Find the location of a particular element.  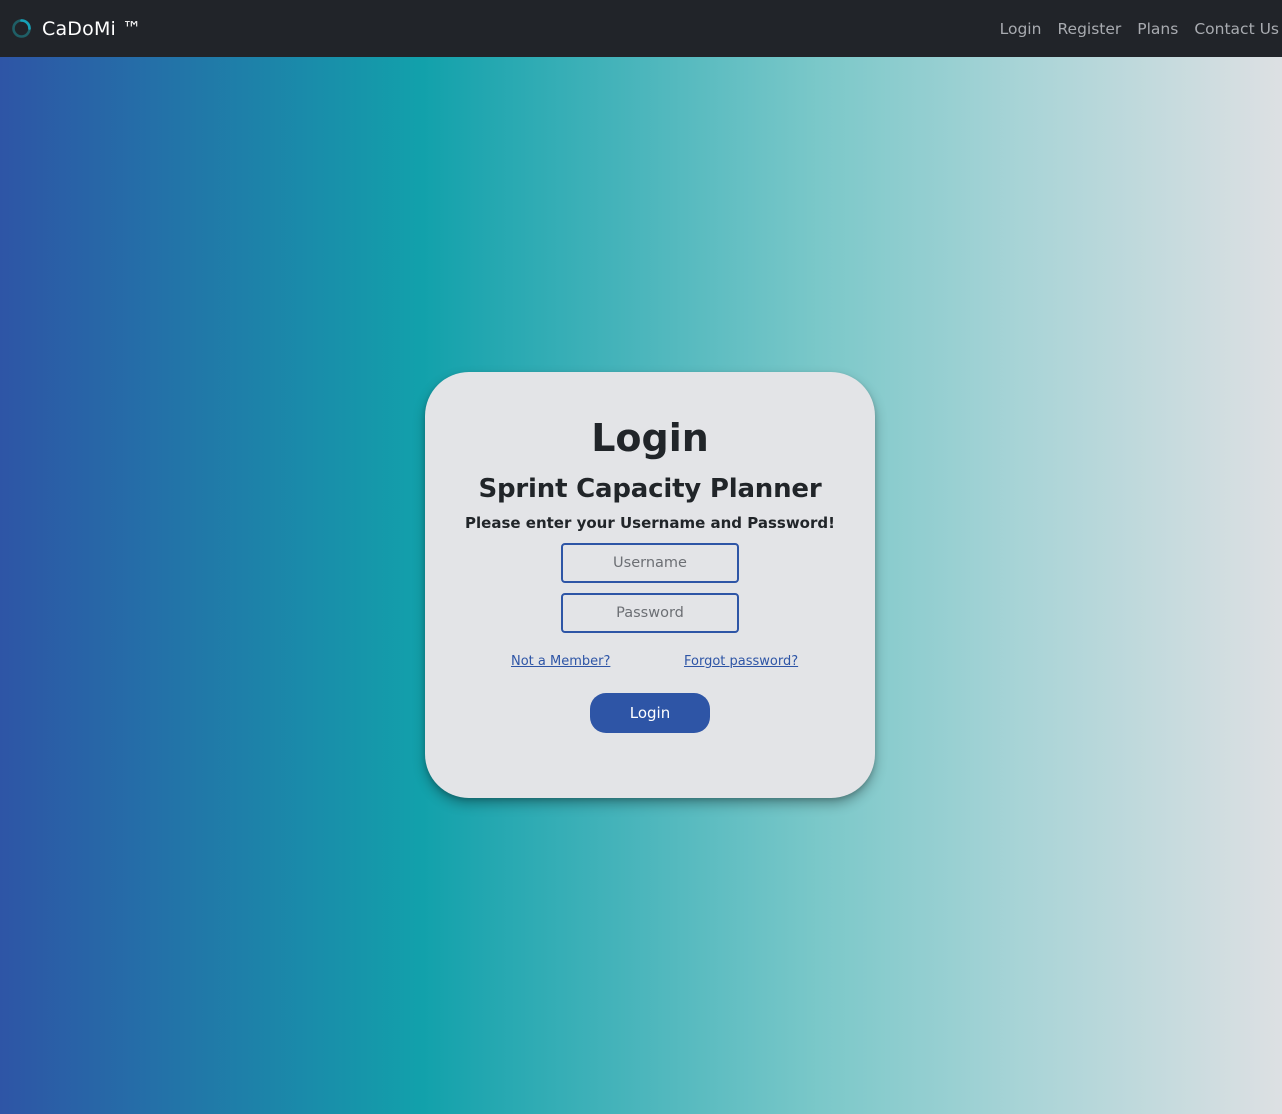

spinner-ring-icon is located at coordinates (21, 28).